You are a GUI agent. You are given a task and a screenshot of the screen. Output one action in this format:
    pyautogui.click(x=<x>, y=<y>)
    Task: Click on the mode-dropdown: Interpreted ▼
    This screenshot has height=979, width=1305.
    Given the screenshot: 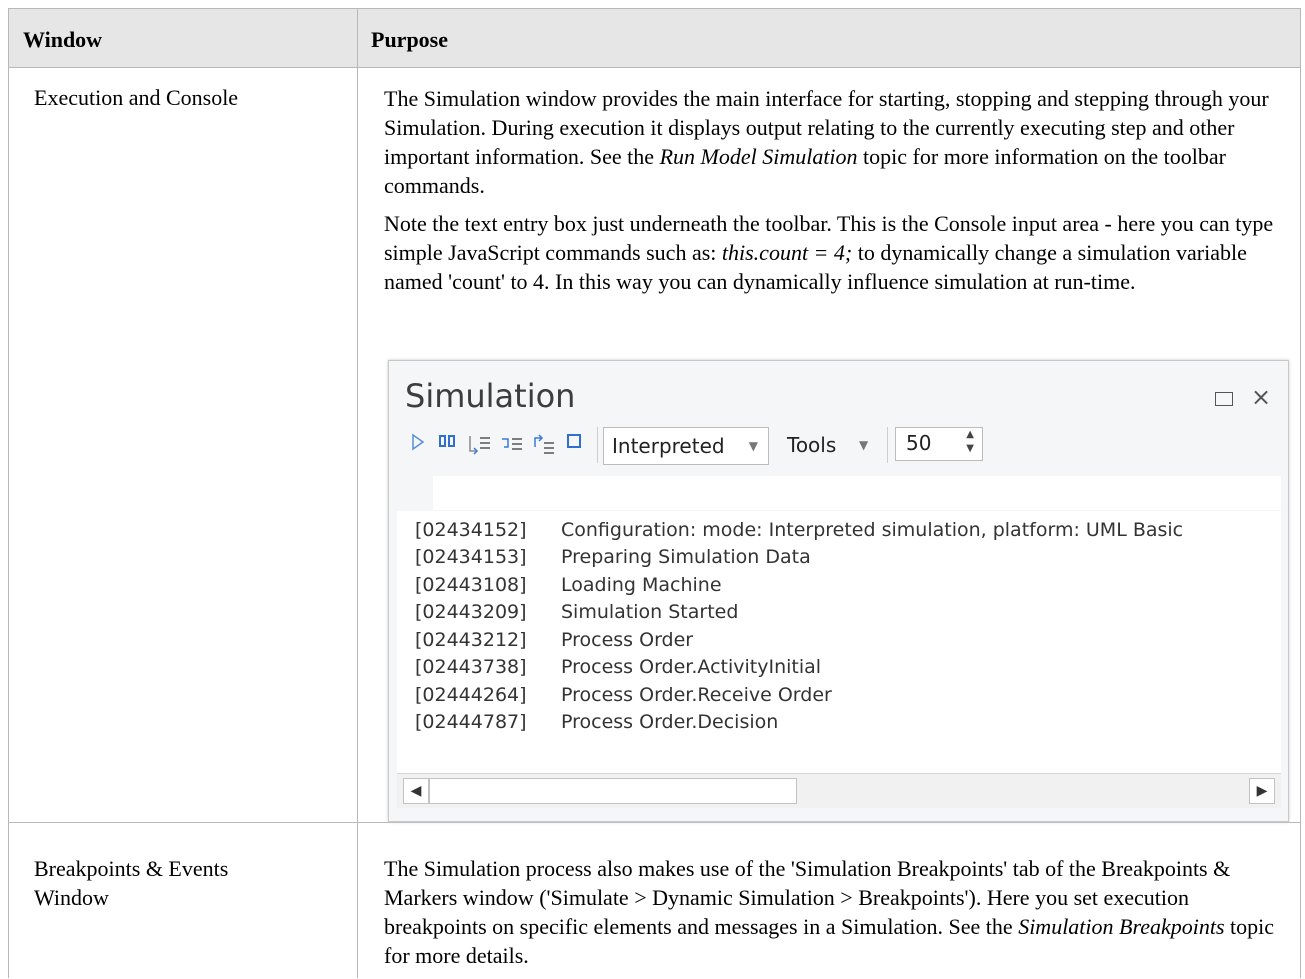 What is the action you would take?
    pyautogui.click(x=686, y=446)
    